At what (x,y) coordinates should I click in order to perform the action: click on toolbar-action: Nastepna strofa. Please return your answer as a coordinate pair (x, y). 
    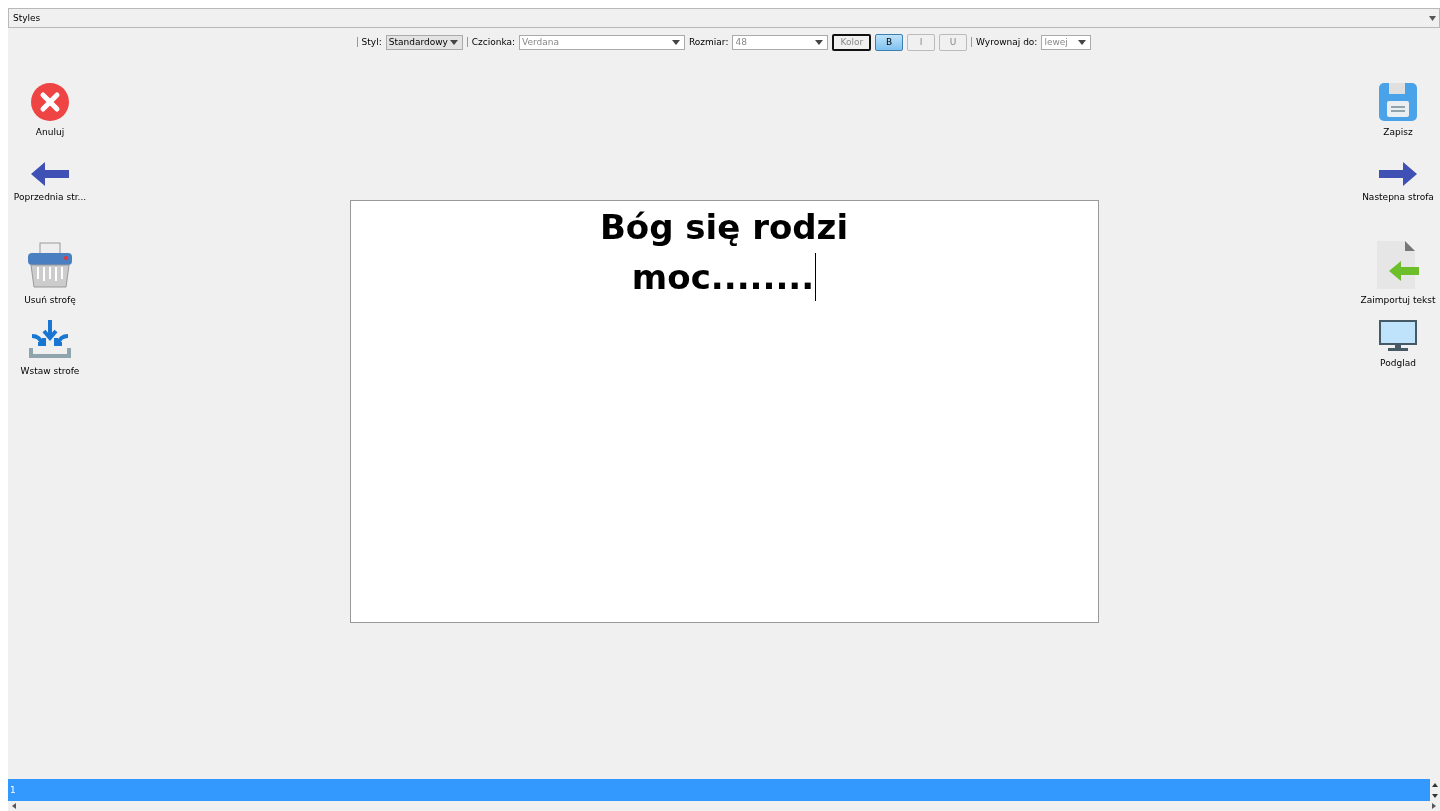
    Looking at the image, I should click on (1398, 201).